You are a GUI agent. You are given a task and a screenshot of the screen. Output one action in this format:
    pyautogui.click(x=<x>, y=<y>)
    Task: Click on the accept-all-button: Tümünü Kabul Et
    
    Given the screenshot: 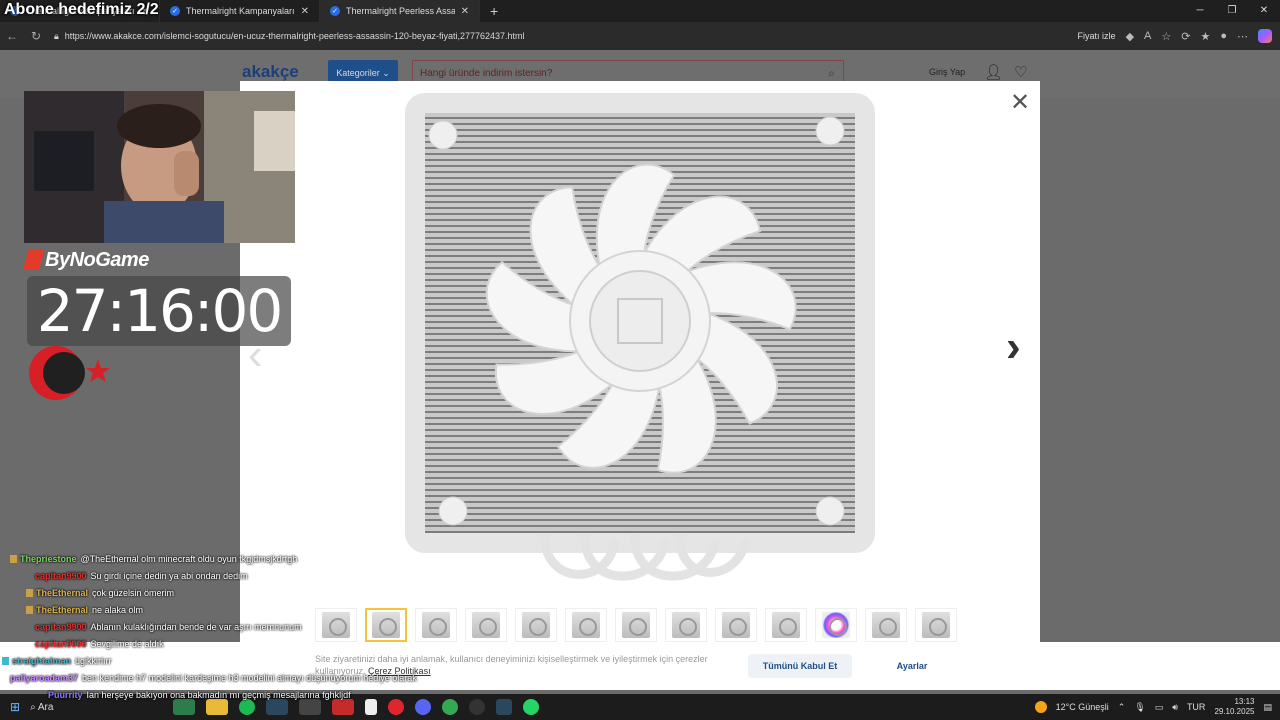 What is the action you would take?
    pyautogui.click(x=800, y=666)
    